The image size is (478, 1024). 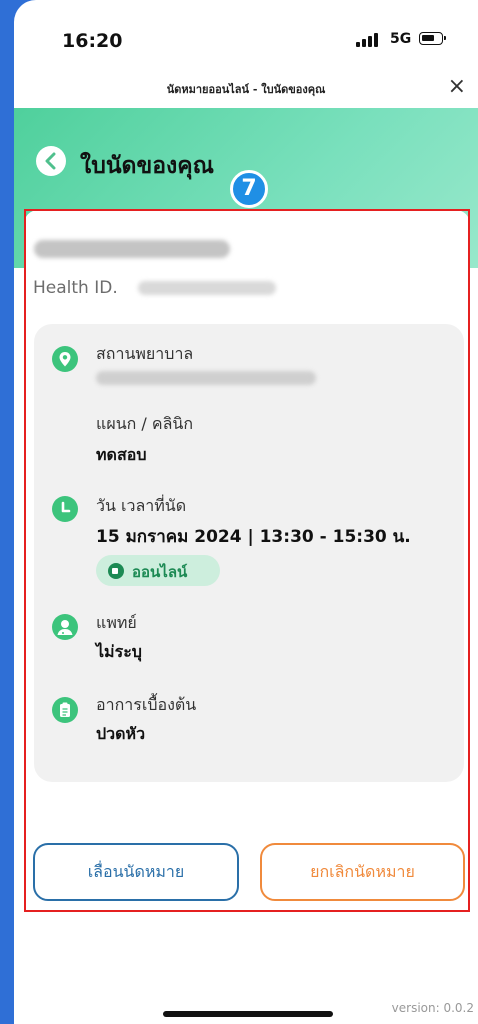 What do you see at coordinates (141, 505) in the screenshot?
I see `datetime-label: วัน เวลาที่นัด` at bounding box center [141, 505].